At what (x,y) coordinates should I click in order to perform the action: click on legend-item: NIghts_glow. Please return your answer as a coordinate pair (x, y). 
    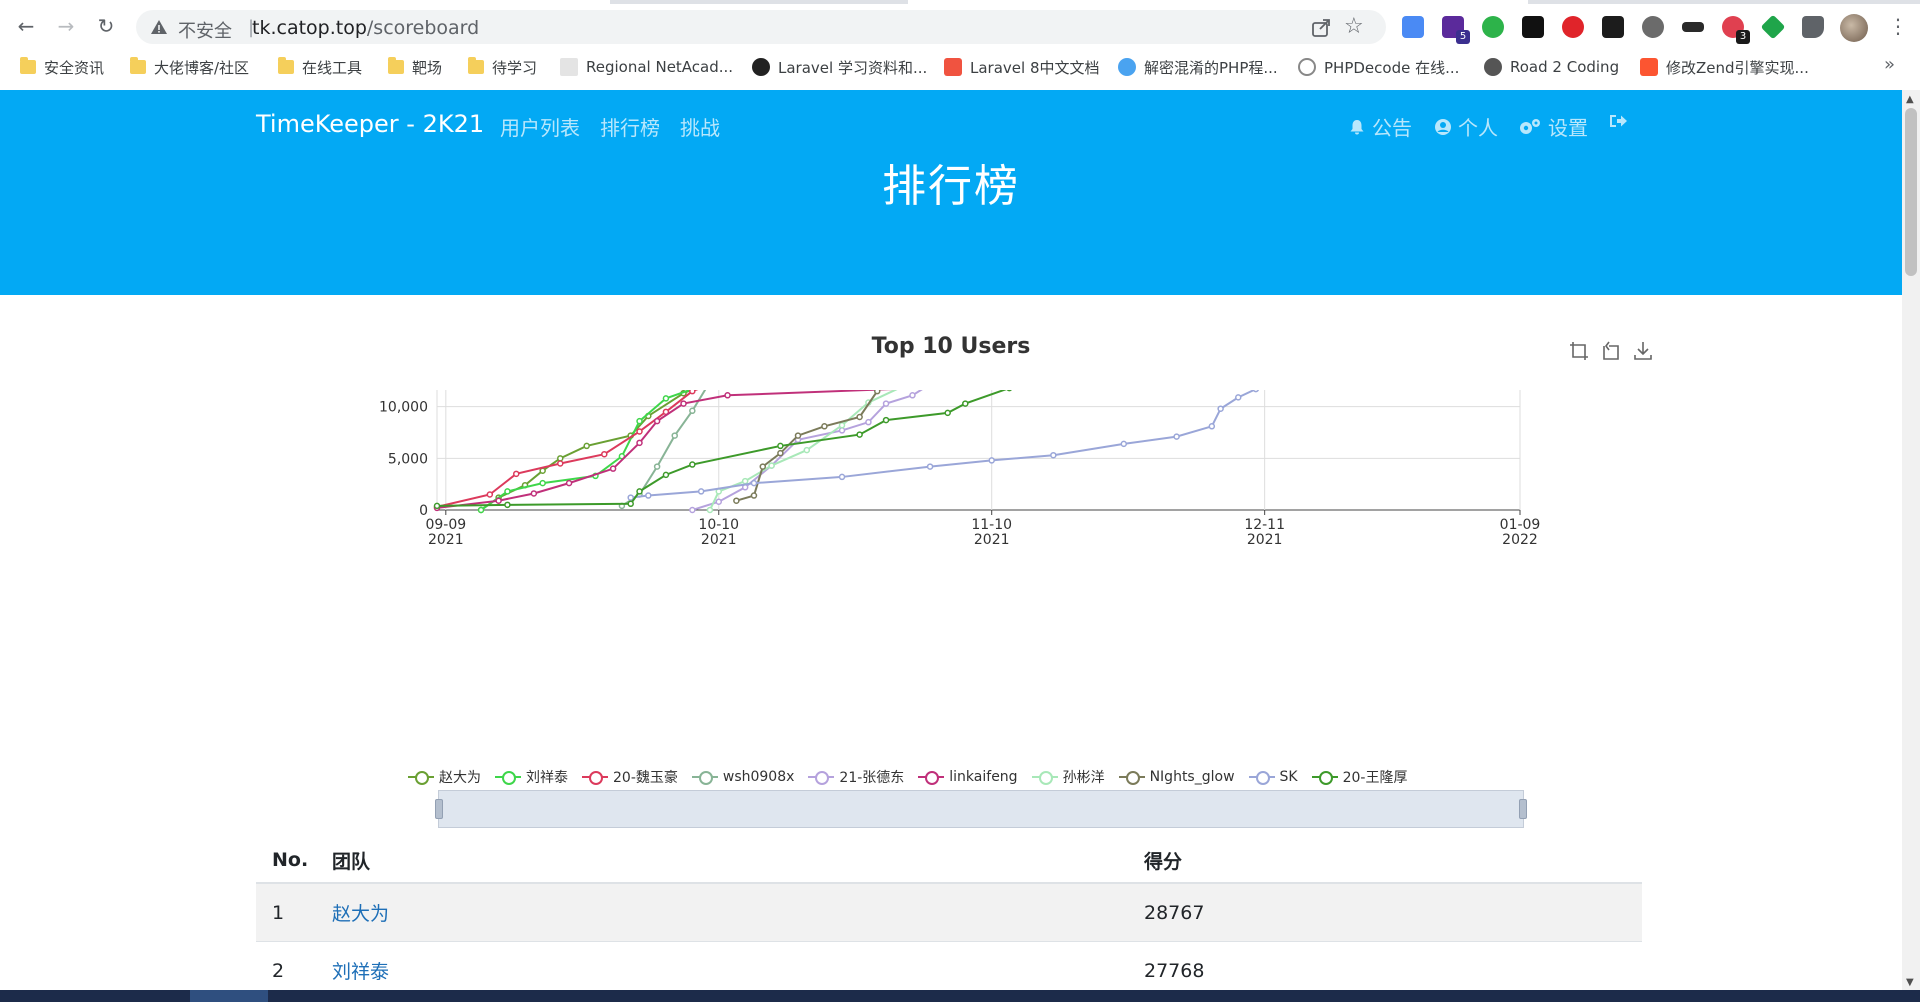
    Looking at the image, I should click on (1176, 777).